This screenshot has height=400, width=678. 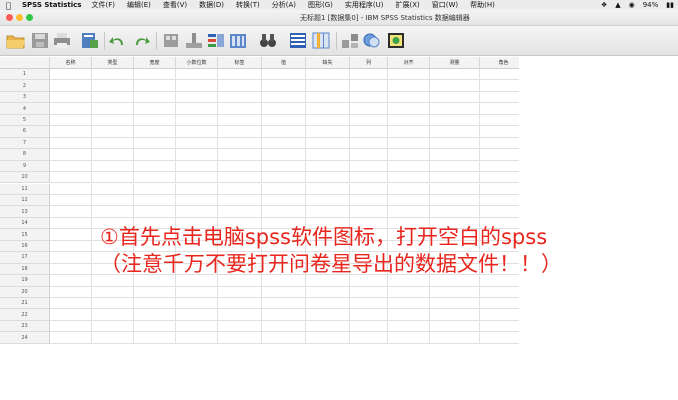 I want to click on row-number: 20, so click(x=25, y=292).